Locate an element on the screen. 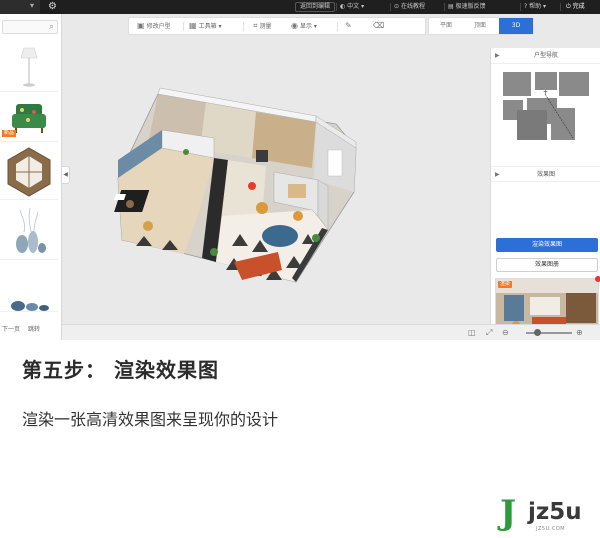  help-button: ? 帮助 ▾ is located at coordinates (535, 7).